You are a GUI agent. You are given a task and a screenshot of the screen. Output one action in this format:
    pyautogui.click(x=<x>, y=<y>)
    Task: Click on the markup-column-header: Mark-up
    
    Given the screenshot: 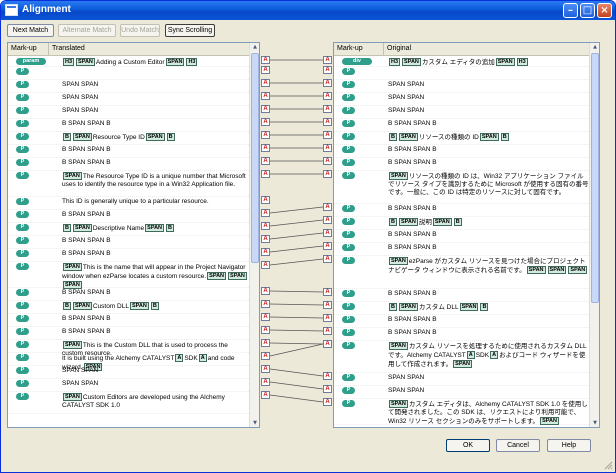 What is the action you would take?
    pyautogui.click(x=28, y=49)
    